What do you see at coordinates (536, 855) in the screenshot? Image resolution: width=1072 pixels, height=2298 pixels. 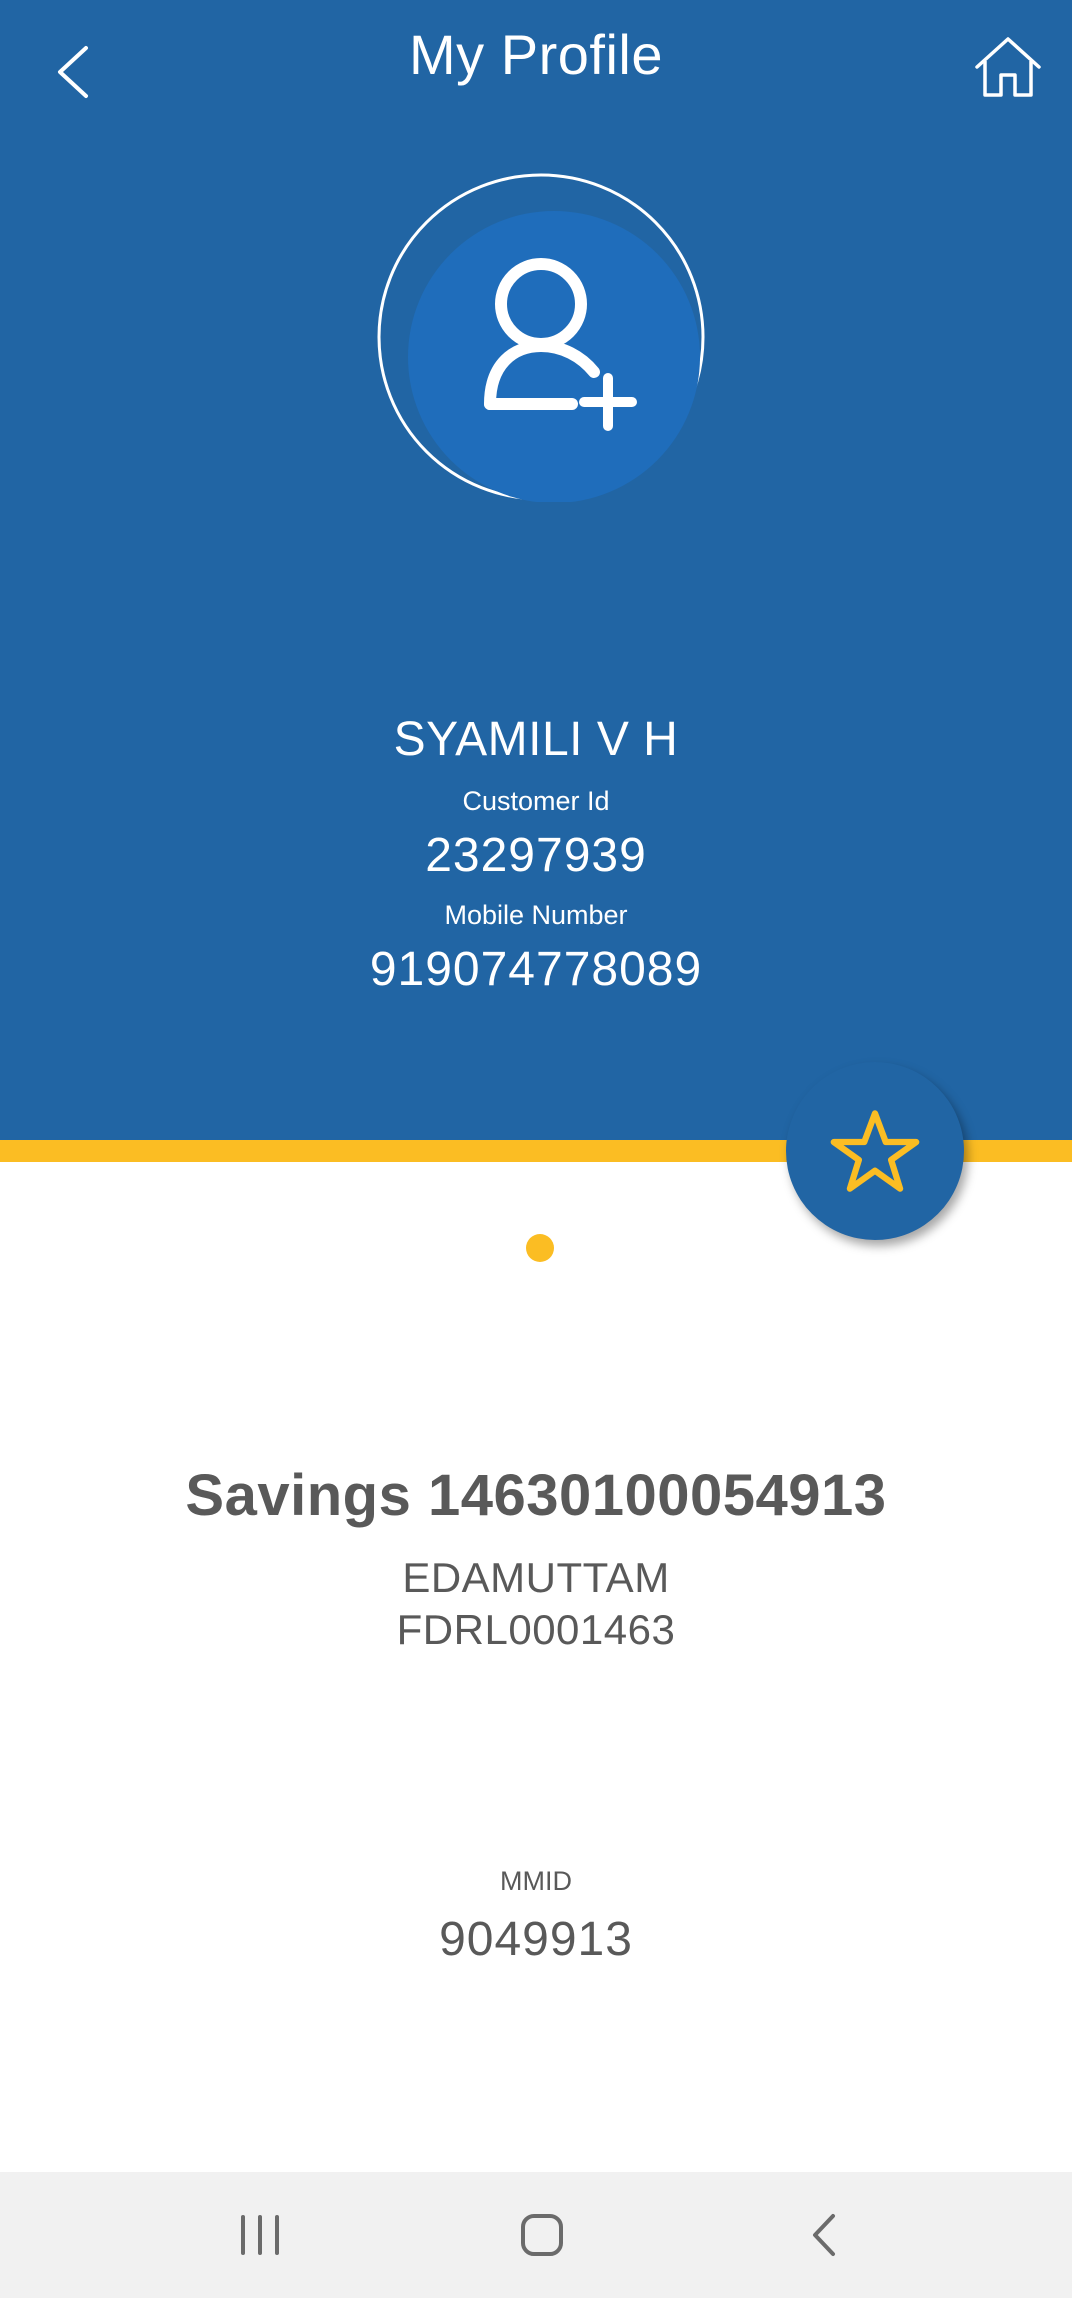 I see `customer-id-value: 23297939` at bounding box center [536, 855].